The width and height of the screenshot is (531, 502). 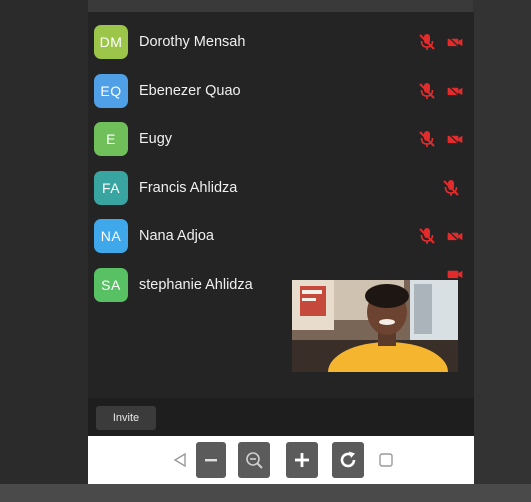 I want to click on participant-name: Eugy, so click(x=156, y=139).